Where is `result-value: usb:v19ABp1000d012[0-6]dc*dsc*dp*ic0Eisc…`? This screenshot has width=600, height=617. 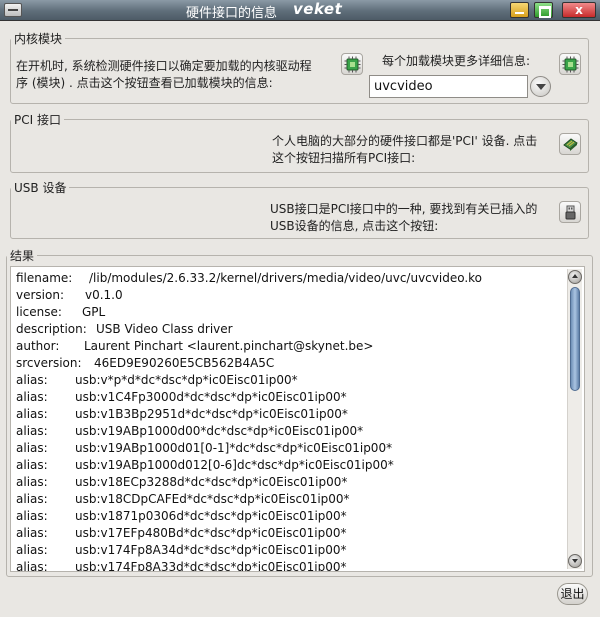
result-value: usb:v19ABp1000d012[0-6]dc*dsc*dp*ic0Eisc… is located at coordinates (234, 465).